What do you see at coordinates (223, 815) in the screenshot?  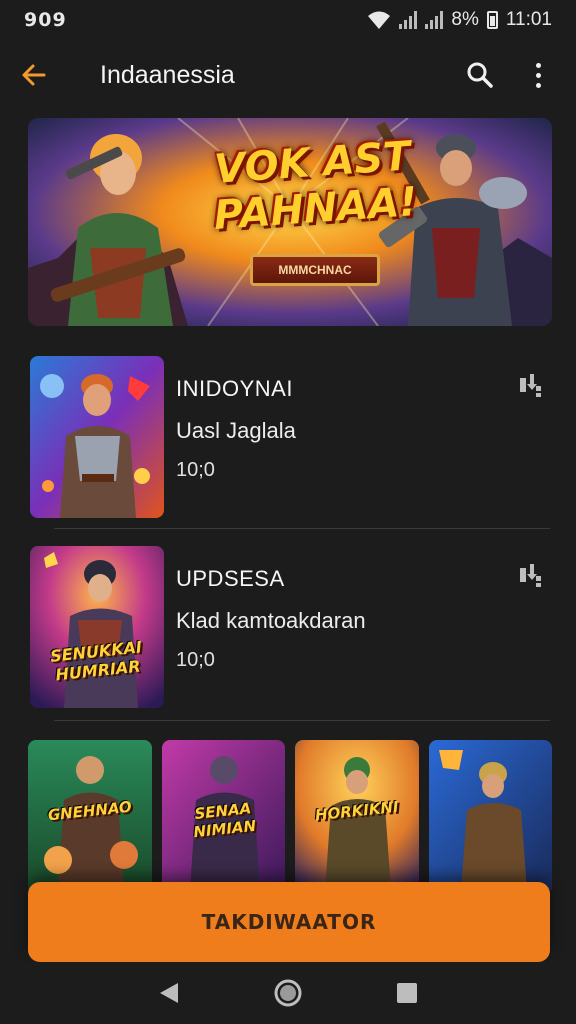 I see `game-tile: SENAA NIMIAN` at bounding box center [223, 815].